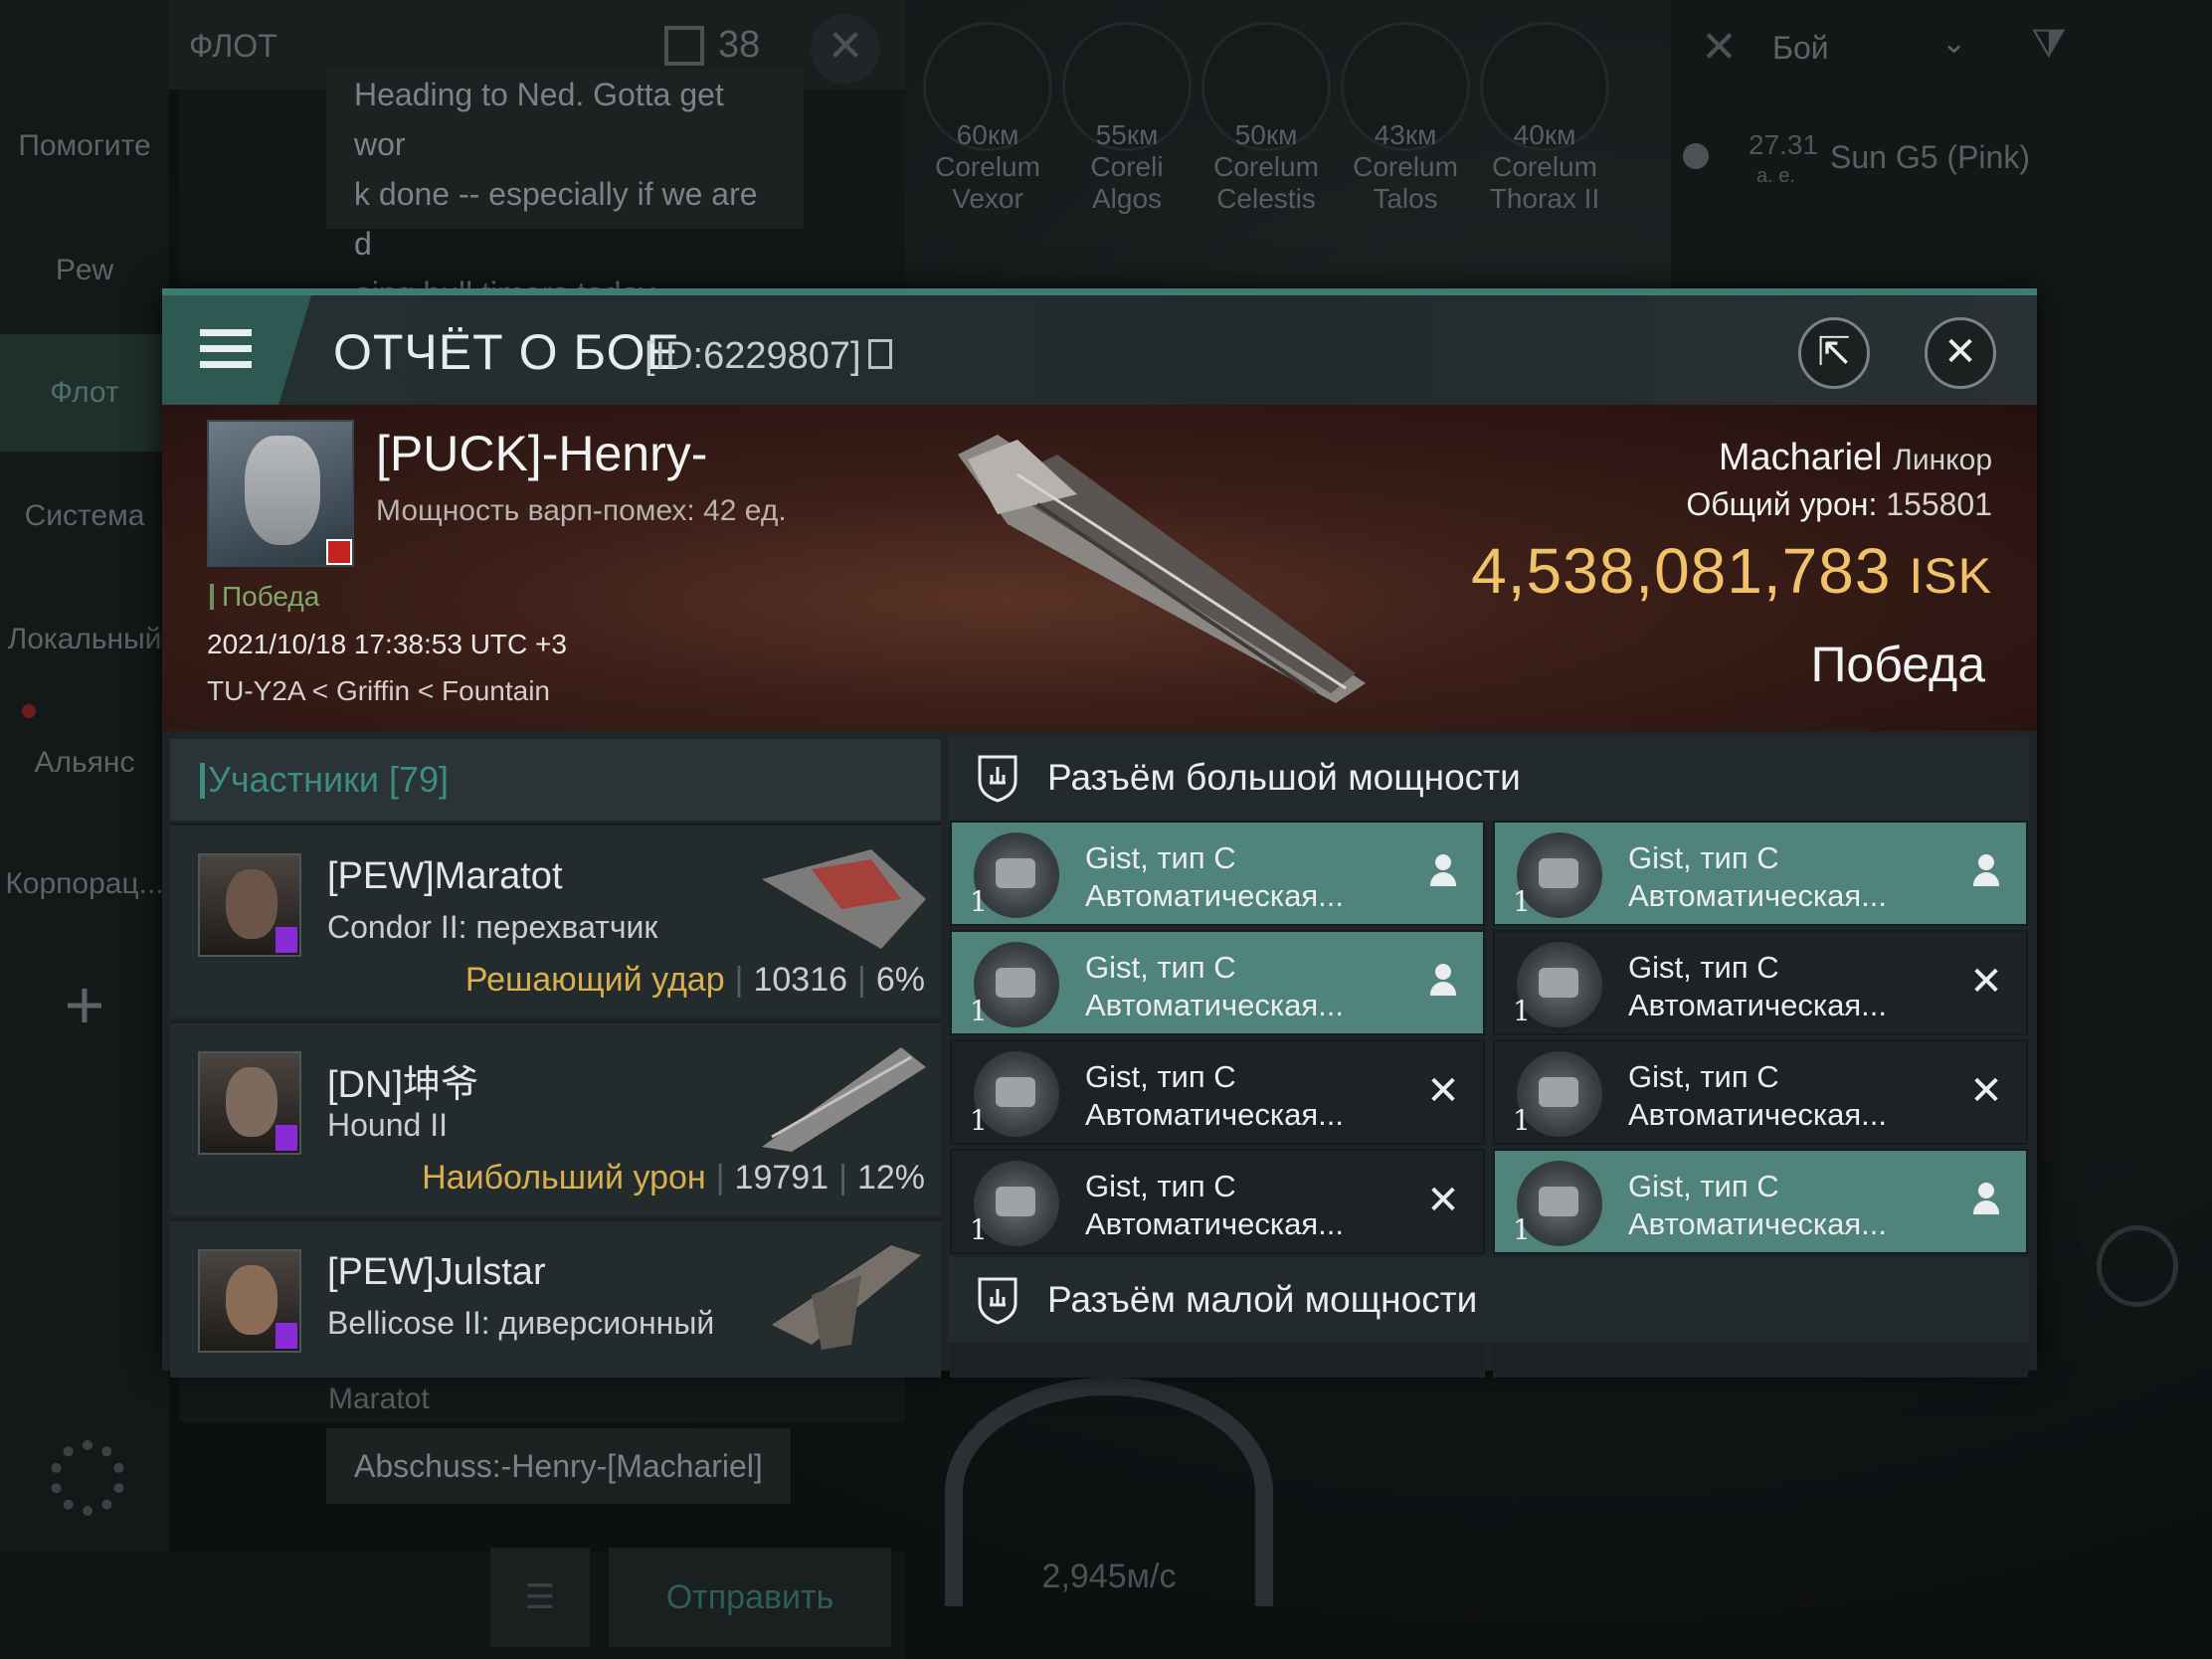  Describe the element at coordinates (378, 691) in the screenshot. I see `kill-location: TU-Y2A < Griffin < Fountain` at that location.